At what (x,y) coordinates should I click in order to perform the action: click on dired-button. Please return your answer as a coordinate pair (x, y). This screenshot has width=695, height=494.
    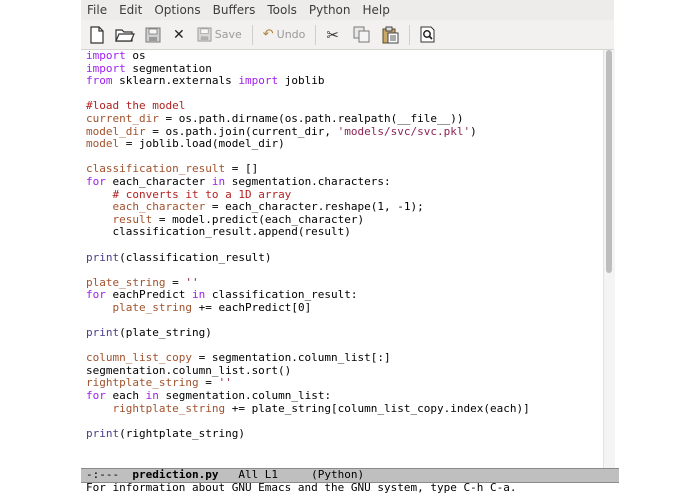
    Looking at the image, I should click on (153, 35).